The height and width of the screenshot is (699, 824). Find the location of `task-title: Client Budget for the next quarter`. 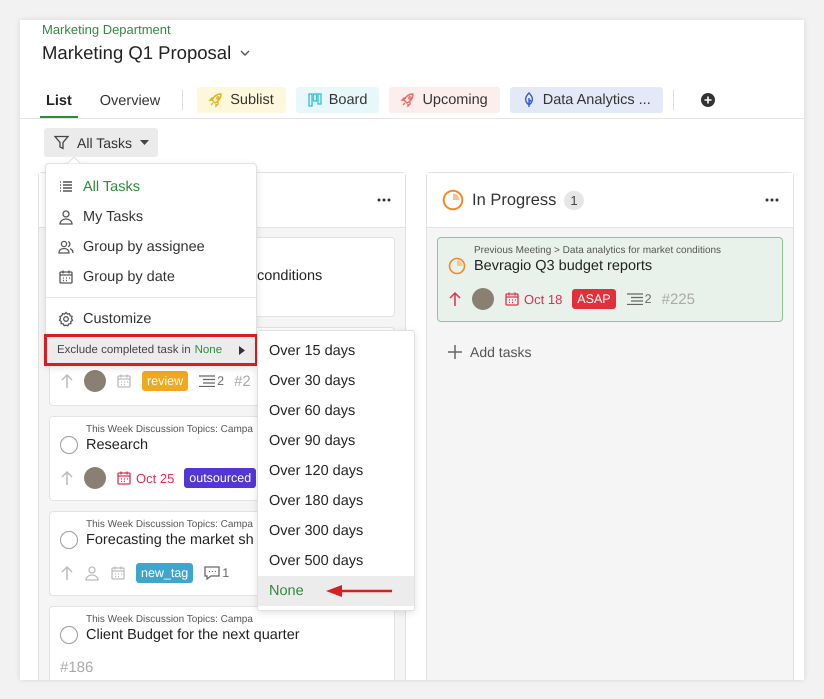

task-title: Client Budget for the next quarter is located at coordinates (193, 635).